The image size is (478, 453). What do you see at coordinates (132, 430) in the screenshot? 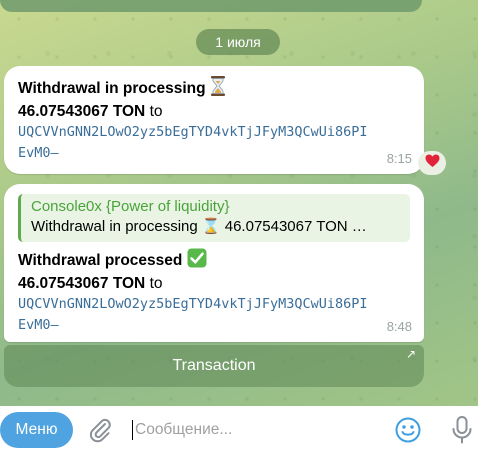
I see `text-cursor` at bounding box center [132, 430].